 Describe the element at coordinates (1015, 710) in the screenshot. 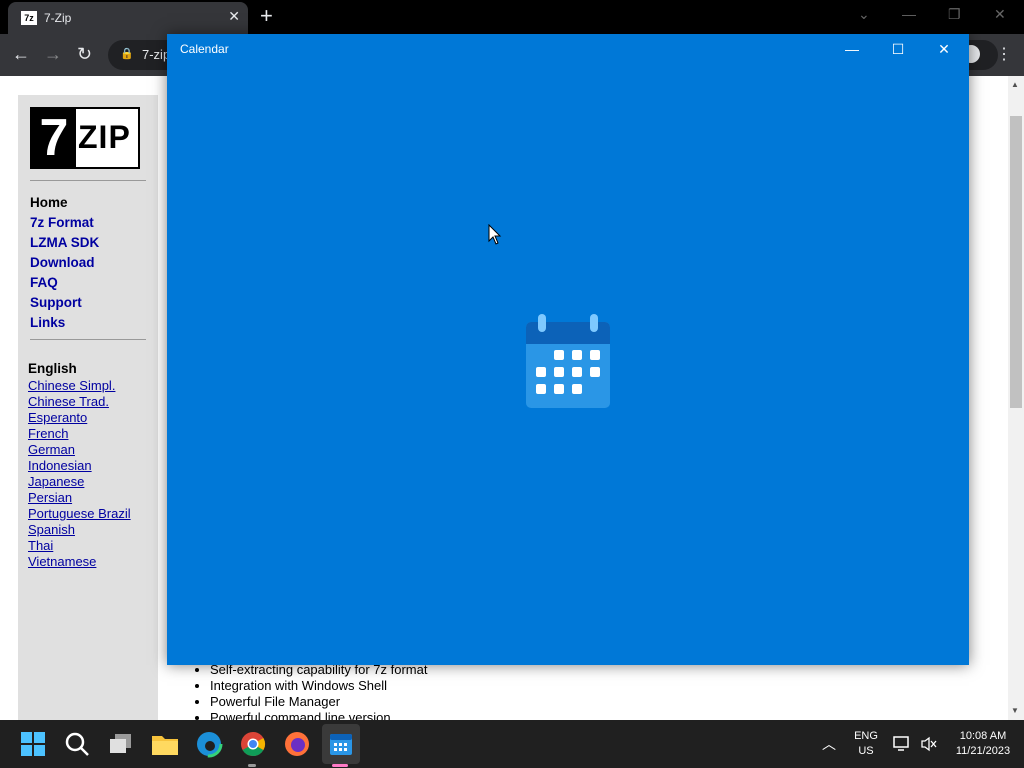

I see `scroll-down-icon: ▼` at that location.